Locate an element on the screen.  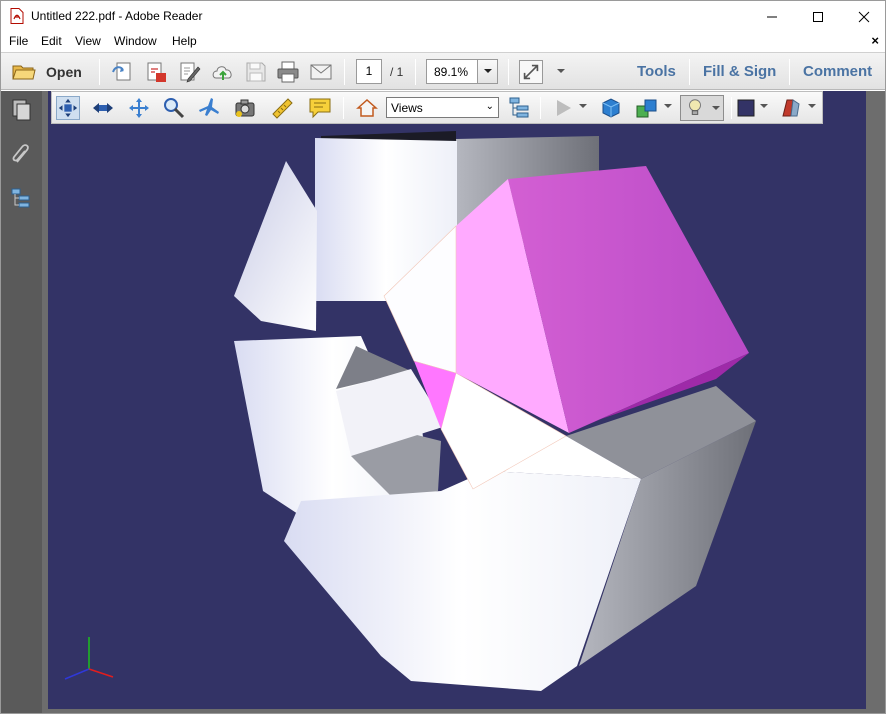
create-pdf-icon is located at coordinates (123, 72).